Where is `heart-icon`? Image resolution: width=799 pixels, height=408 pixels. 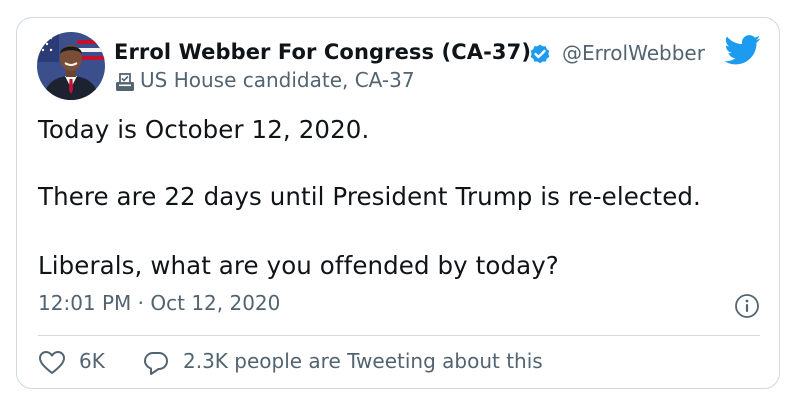 heart-icon is located at coordinates (52, 363).